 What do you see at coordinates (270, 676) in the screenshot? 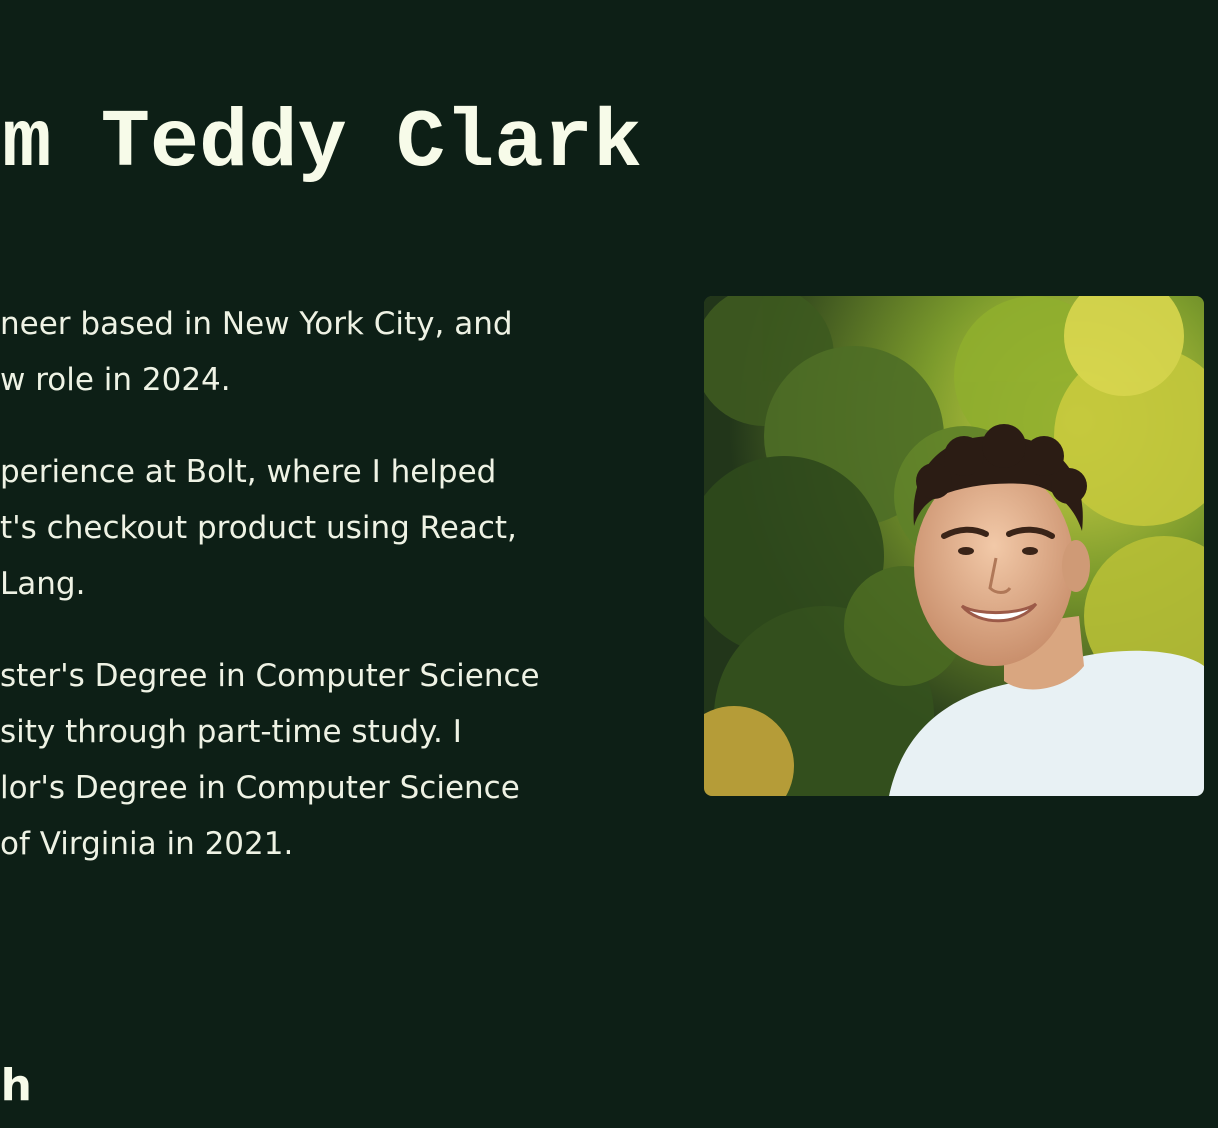
I see `about-text-line: ster's Degree in Computer Science` at bounding box center [270, 676].